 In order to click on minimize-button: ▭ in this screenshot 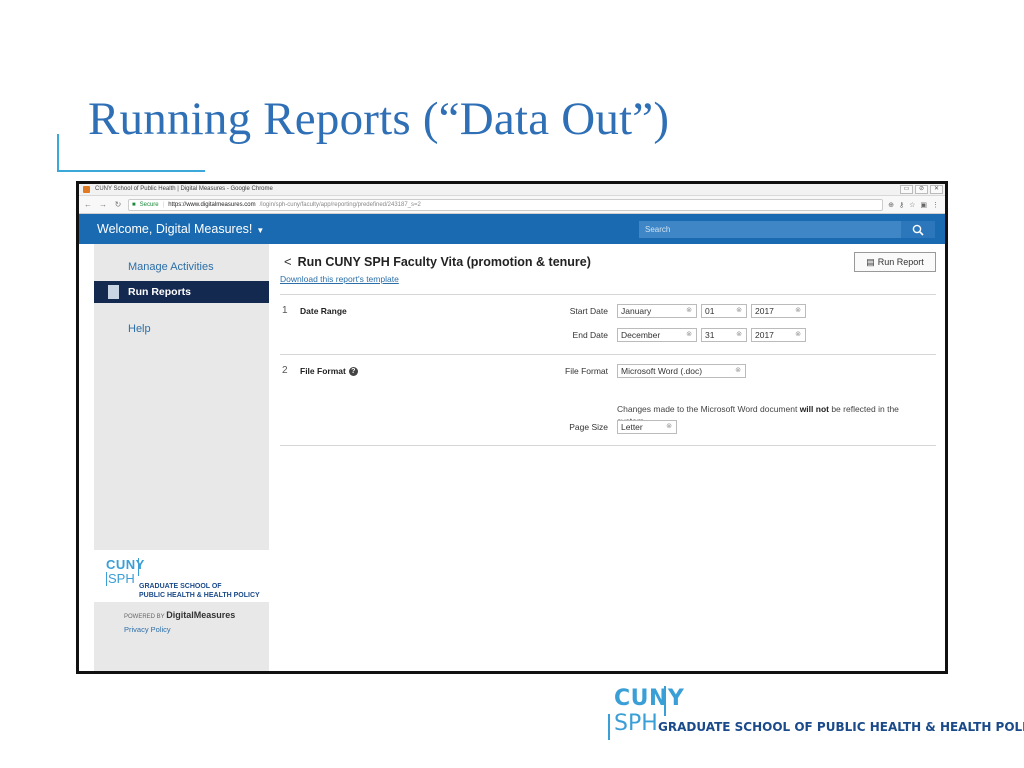, I will do `click(906, 189)`.